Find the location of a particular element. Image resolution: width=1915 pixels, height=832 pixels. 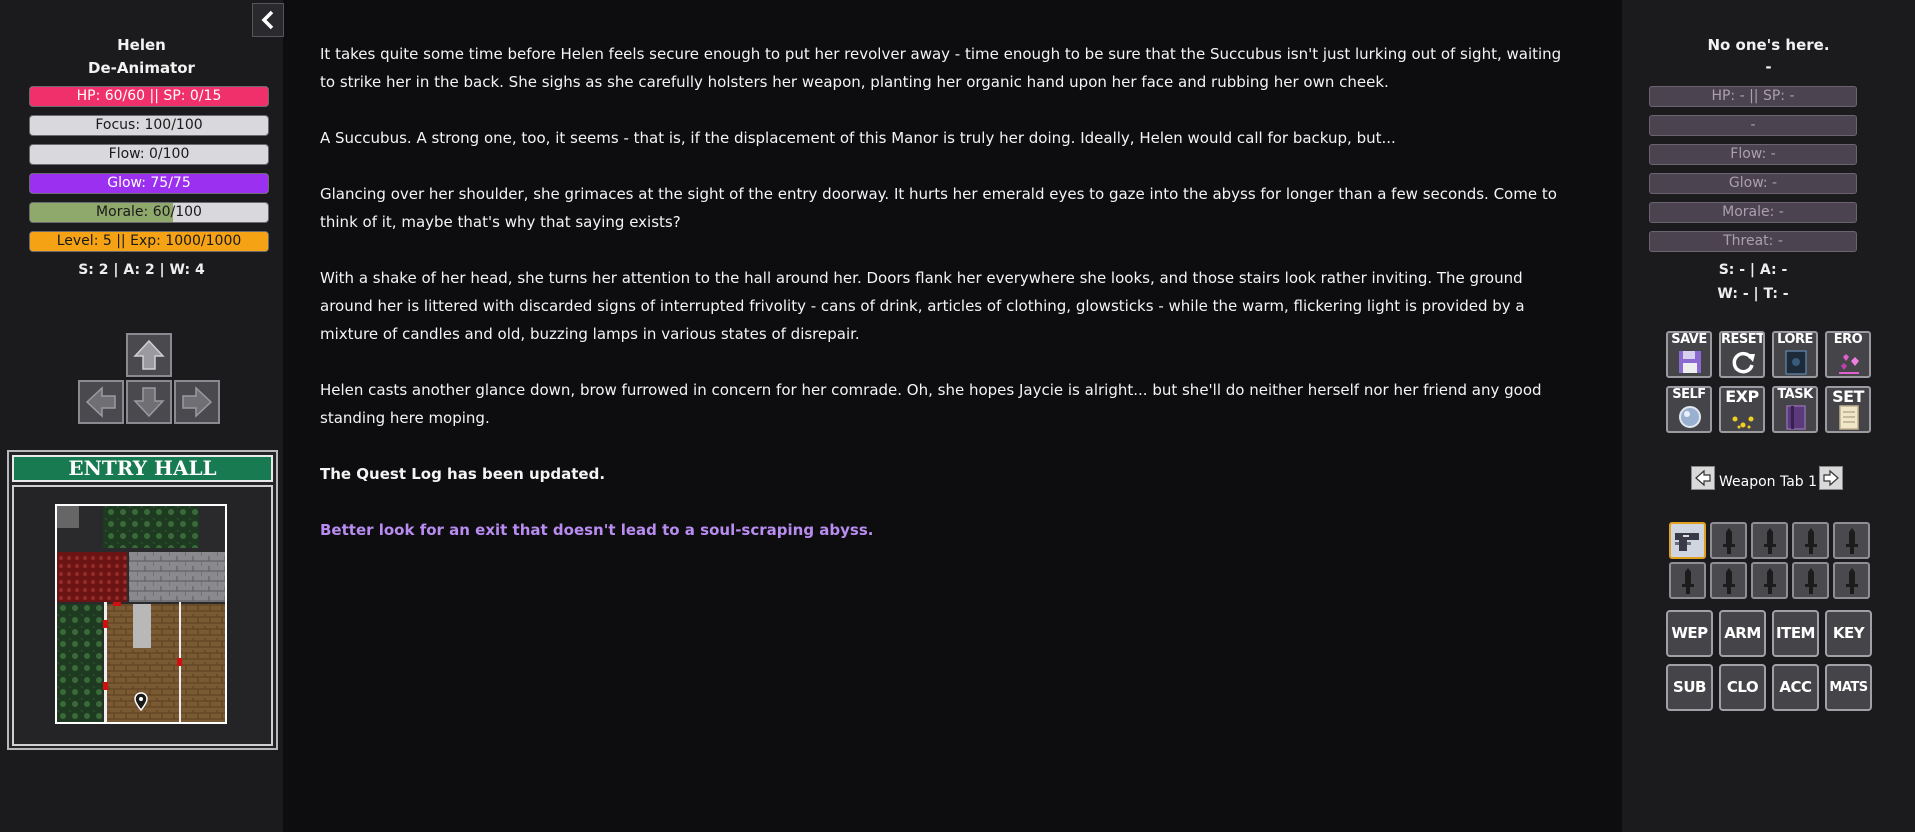

category-mats-button: MATS is located at coordinates (1848, 687).